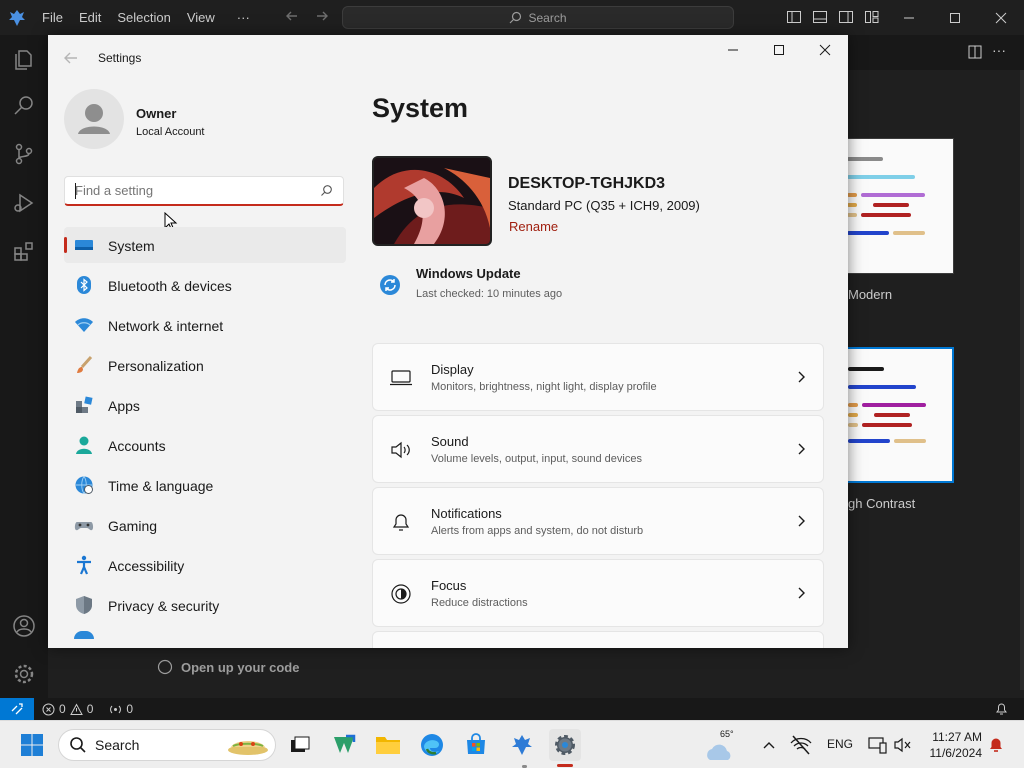 The image size is (1024, 768). I want to click on display-switch-icon, so click(878, 745).